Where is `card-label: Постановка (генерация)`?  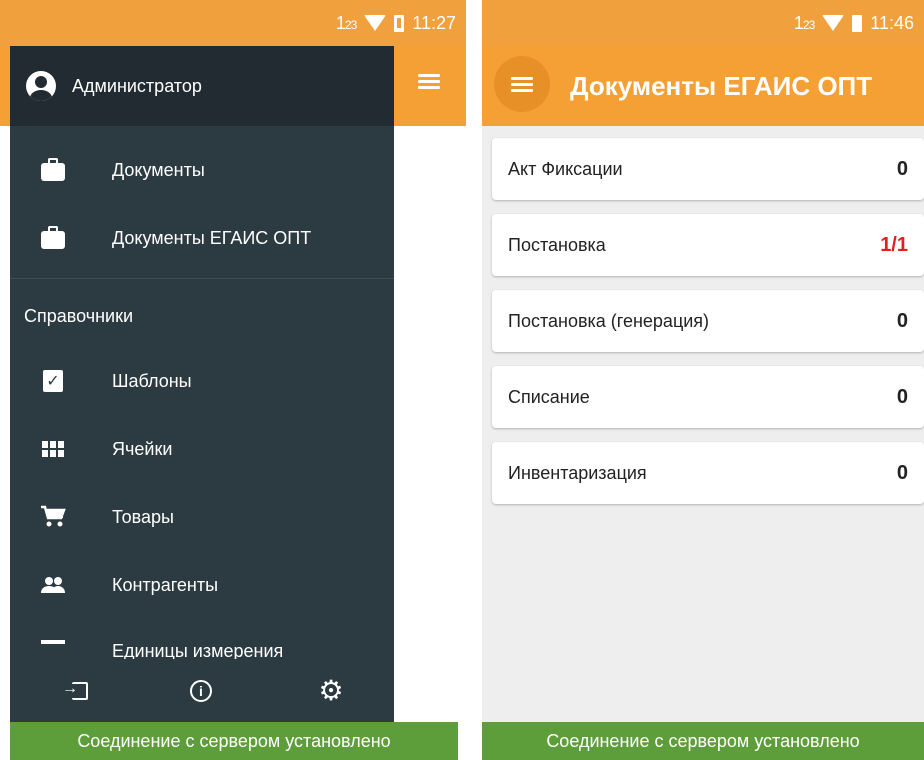
card-label: Постановка (генерация) is located at coordinates (609, 320).